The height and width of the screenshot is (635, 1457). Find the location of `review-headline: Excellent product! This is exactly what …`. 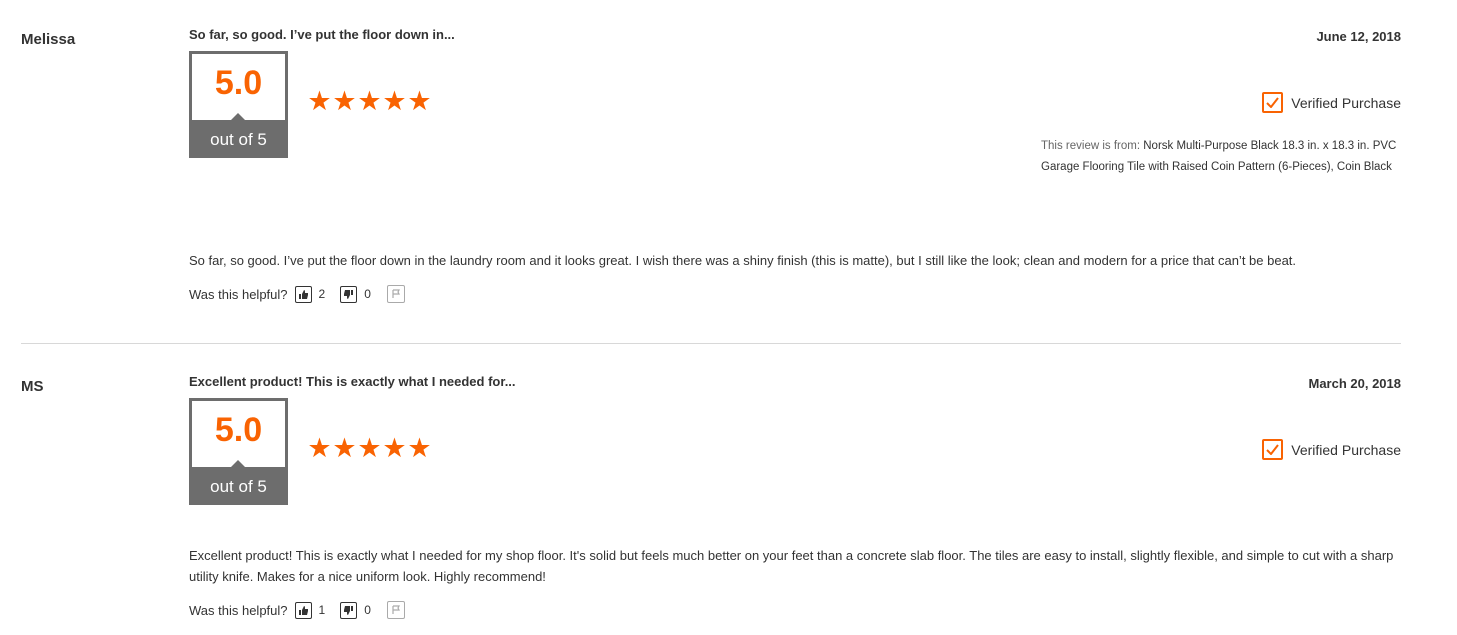

review-headline: Excellent product! This is exactly what … is located at coordinates (352, 381).